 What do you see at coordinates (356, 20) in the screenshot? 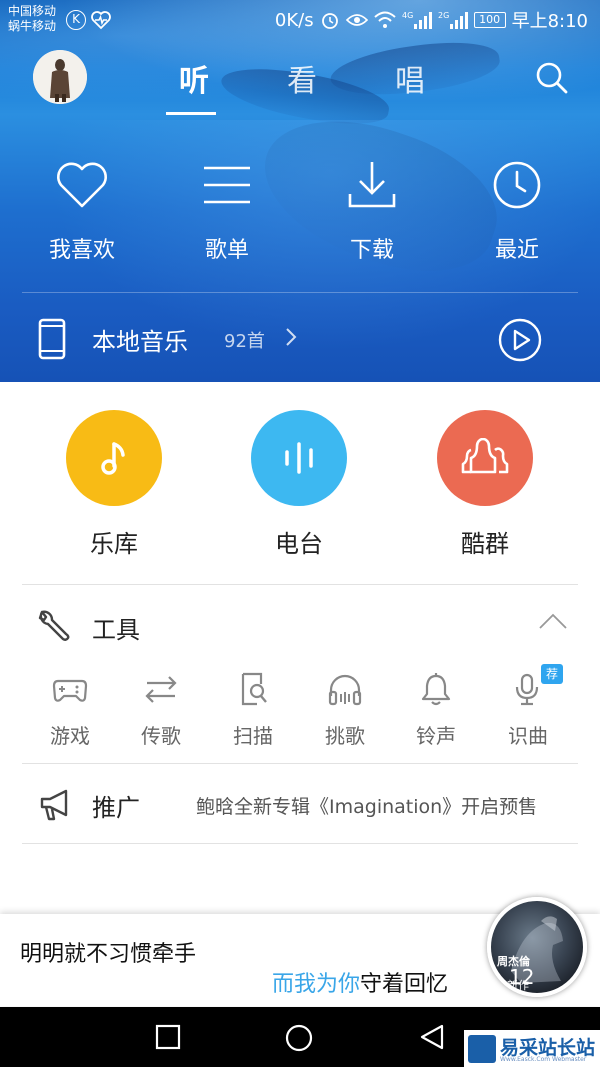
I see `eye-icon` at bounding box center [356, 20].